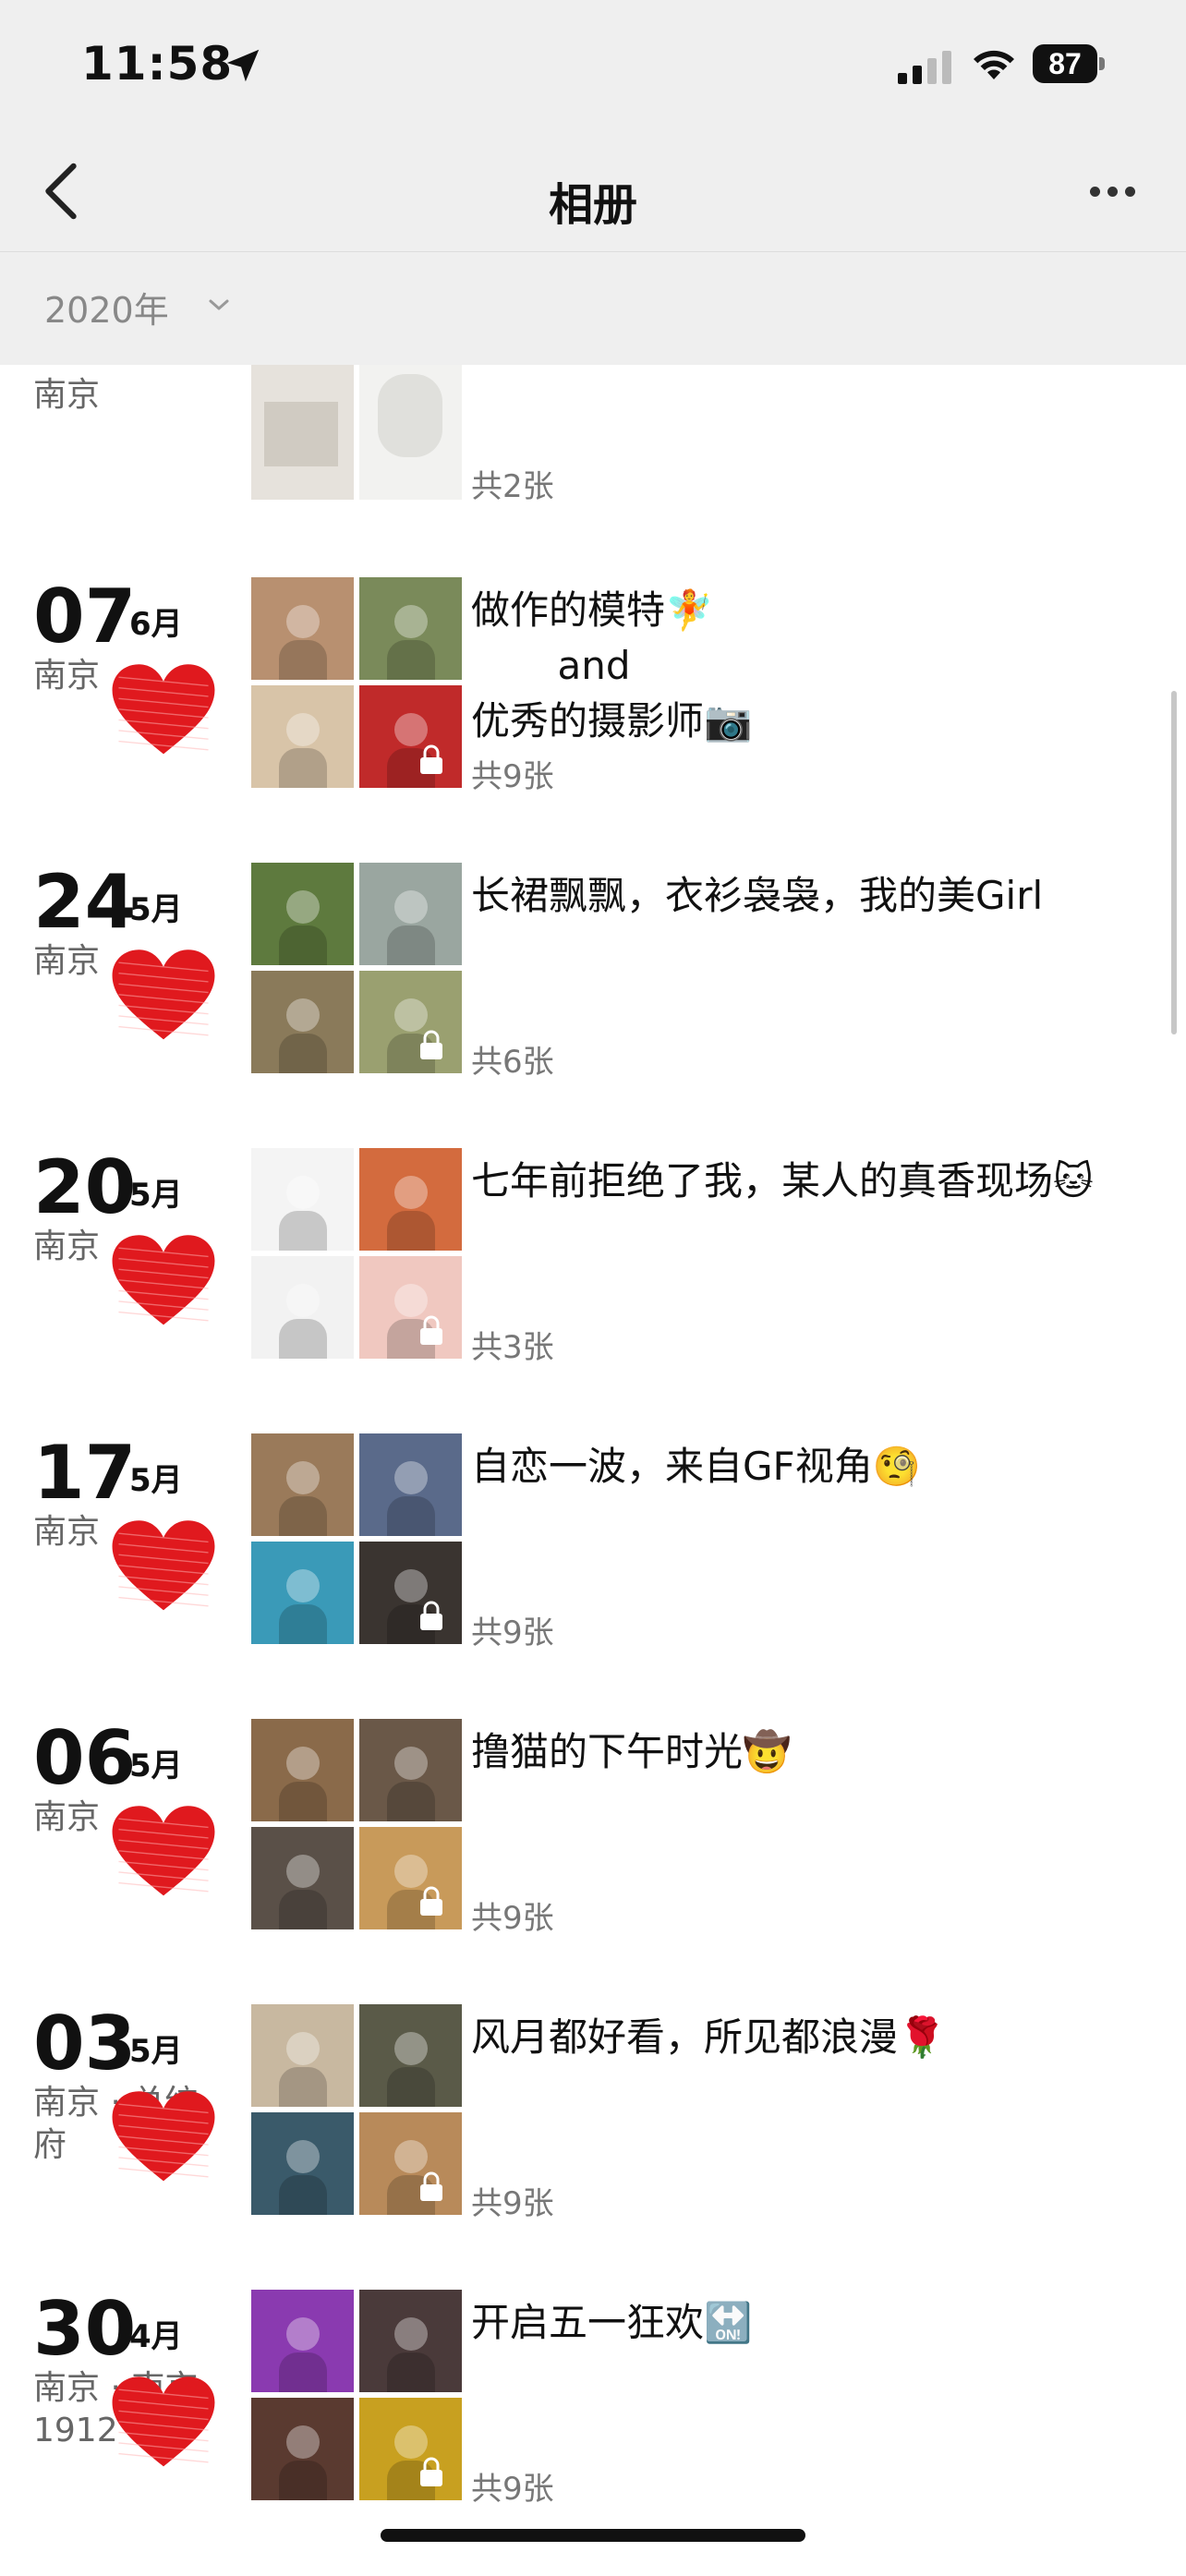  What do you see at coordinates (1174, 862) in the screenshot?
I see `scroll-indicator` at bounding box center [1174, 862].